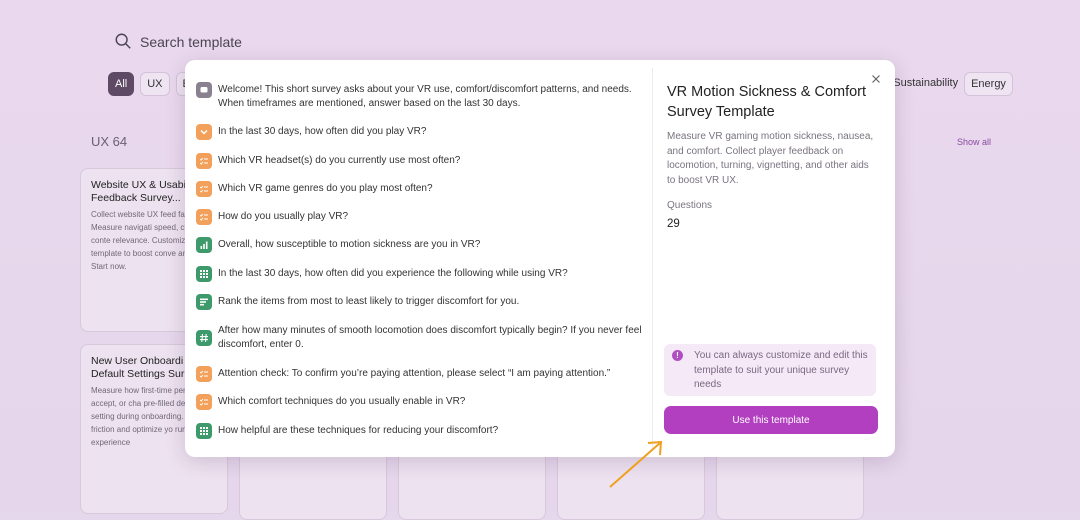 The width and height of the screenshot is (1080, 520). I want to click on show-all-link: Show all, so click(974, 142).